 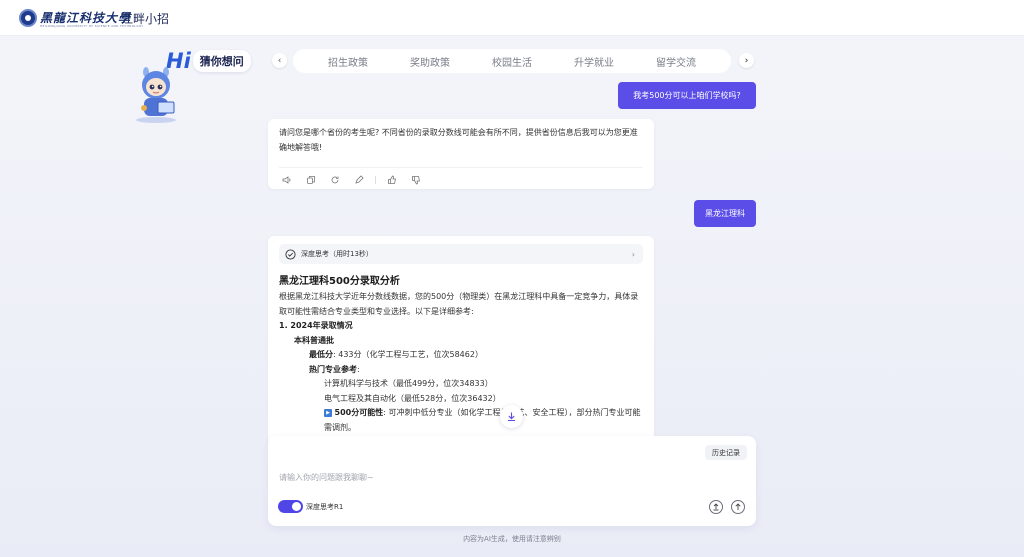 I want to click on upload-button, so click(x=716, y=507).